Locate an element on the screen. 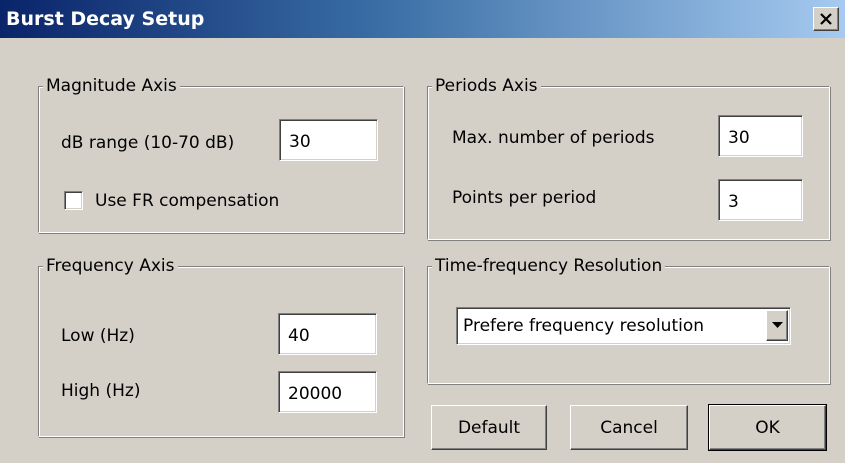 This screenshot has width=845, height=463. magnitude-axis-label: Magnitude Axis is located at coordinates (111, 86).